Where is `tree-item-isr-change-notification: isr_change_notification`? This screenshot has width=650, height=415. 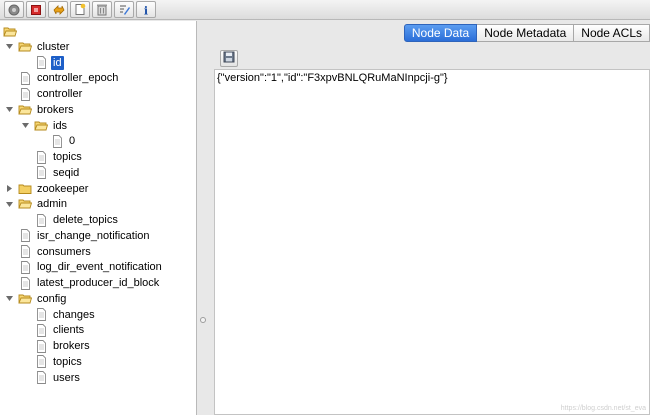
tree-item-isr-change-notification: isr_change_notification is located at coordinates (78, 236).